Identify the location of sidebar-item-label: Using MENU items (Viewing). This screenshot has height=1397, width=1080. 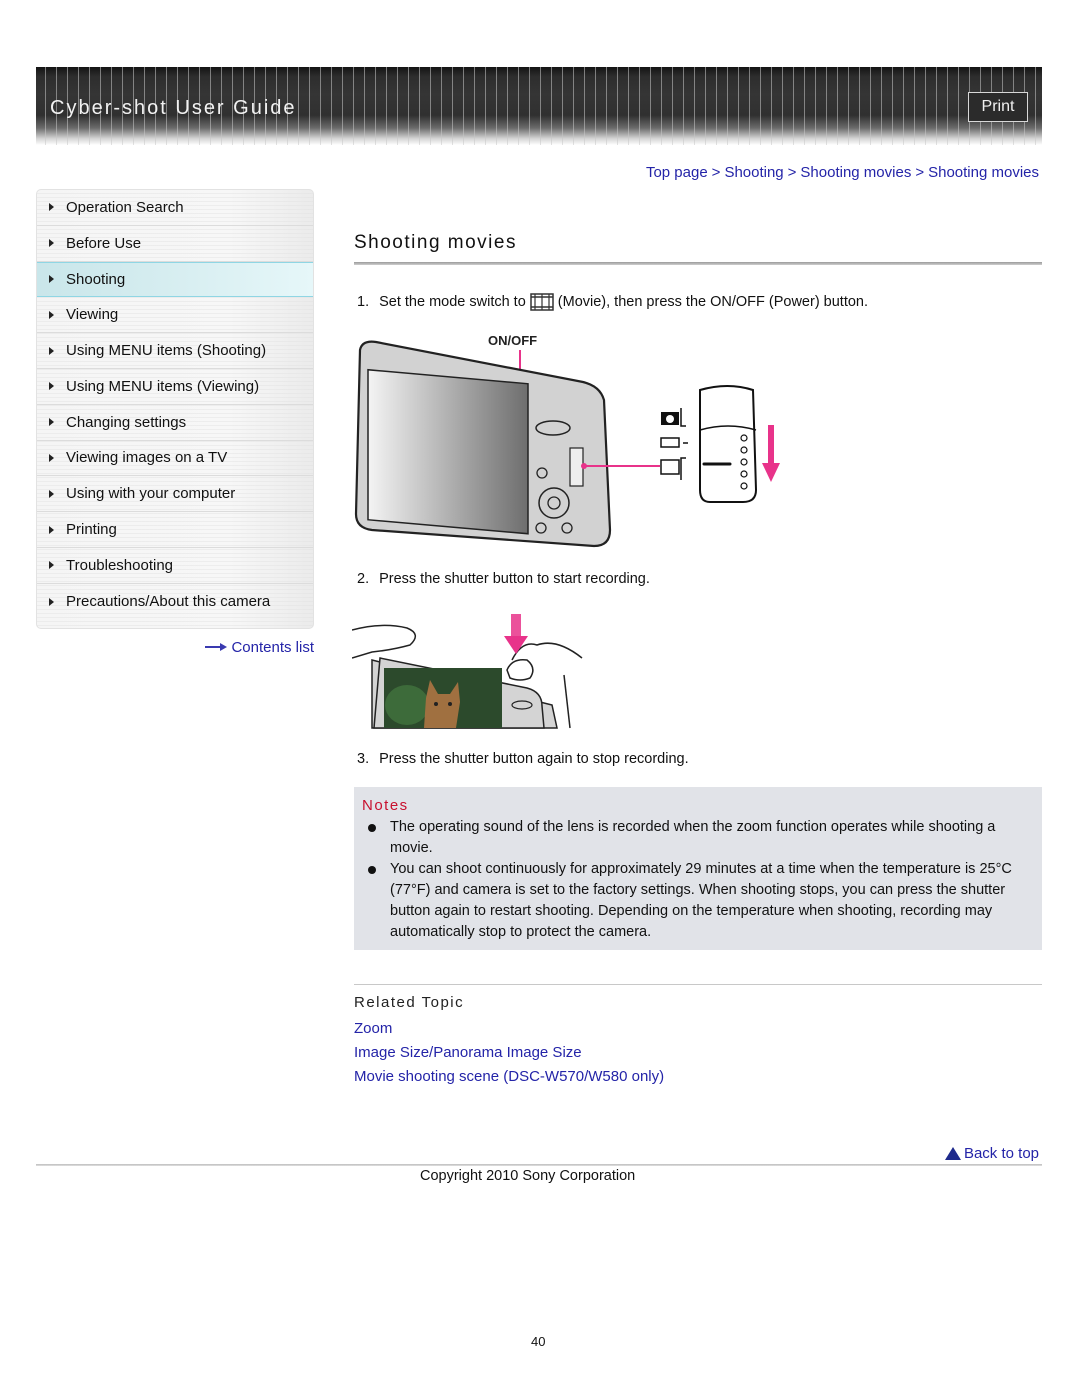
(163, 386).